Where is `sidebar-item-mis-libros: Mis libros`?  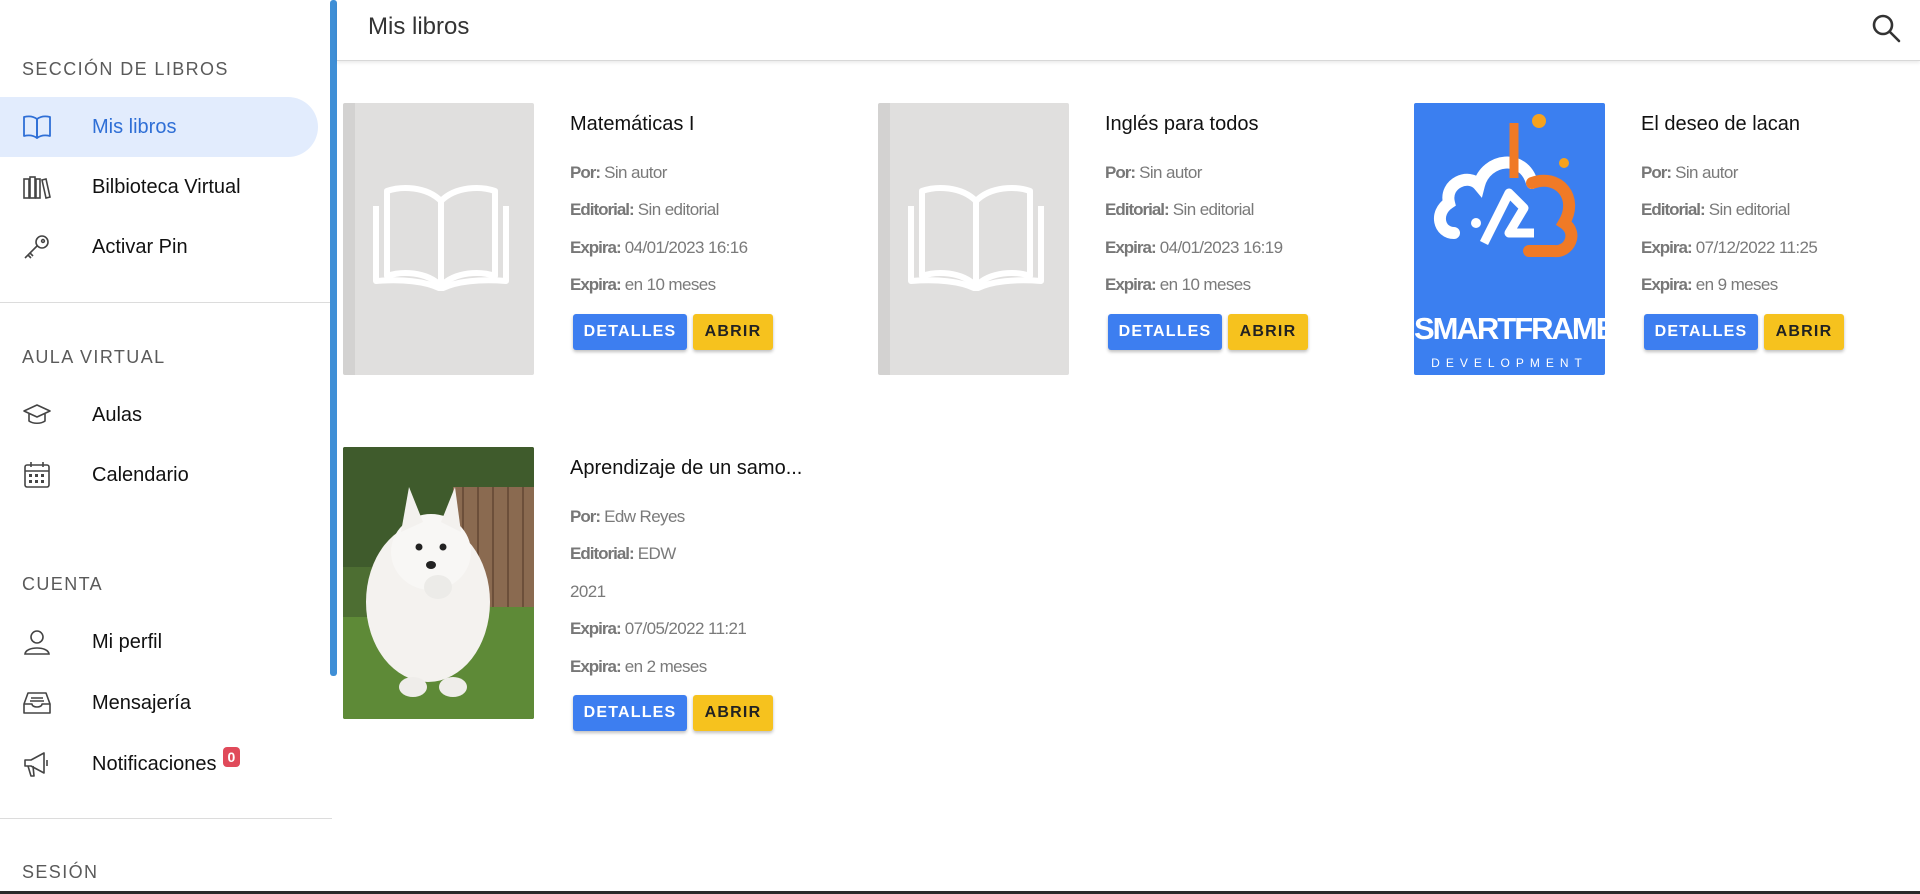
sidebar-item-mis-libros: Mis libros is located at coordinates (159, 127).